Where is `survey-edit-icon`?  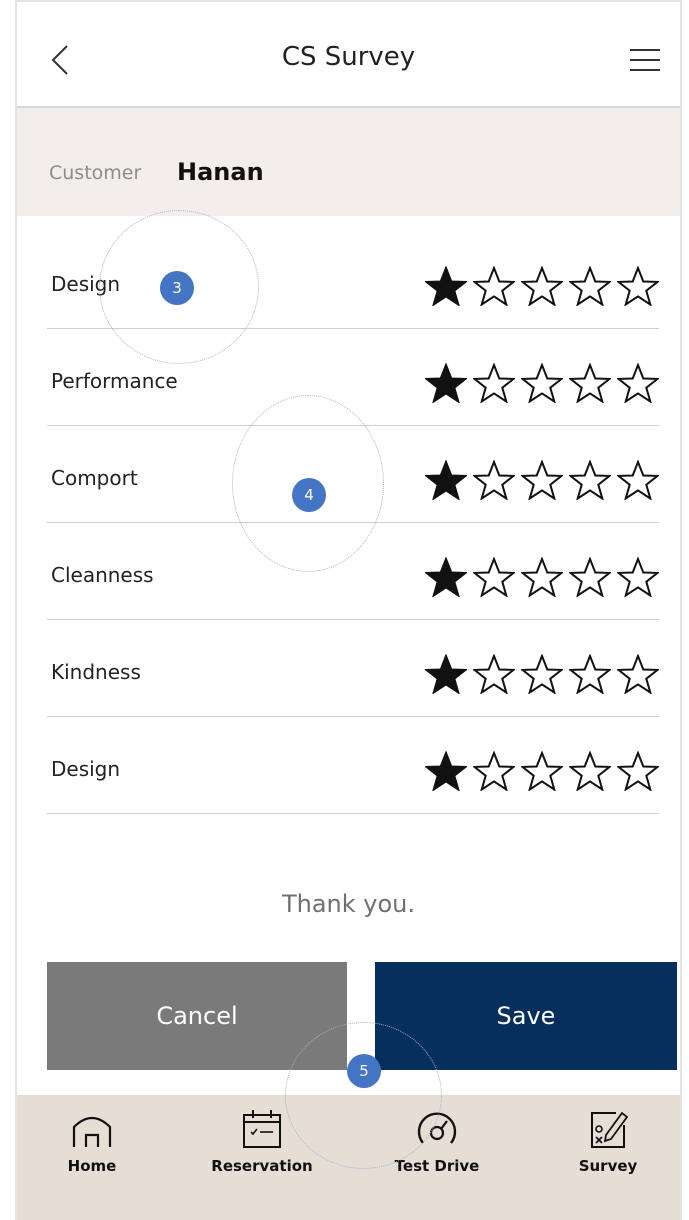
survey-edit-icon is located at coordinates (610, 1129).